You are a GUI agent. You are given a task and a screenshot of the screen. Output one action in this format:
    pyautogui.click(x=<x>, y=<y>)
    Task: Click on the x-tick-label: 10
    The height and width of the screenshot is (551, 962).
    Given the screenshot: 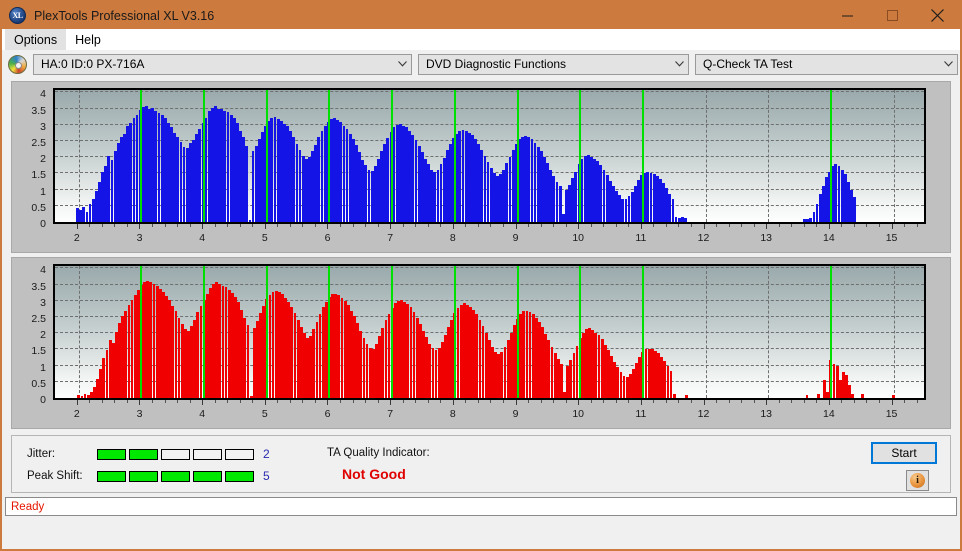 What is the action you would take?
    pyautogui.click(x=578, y=414)
    